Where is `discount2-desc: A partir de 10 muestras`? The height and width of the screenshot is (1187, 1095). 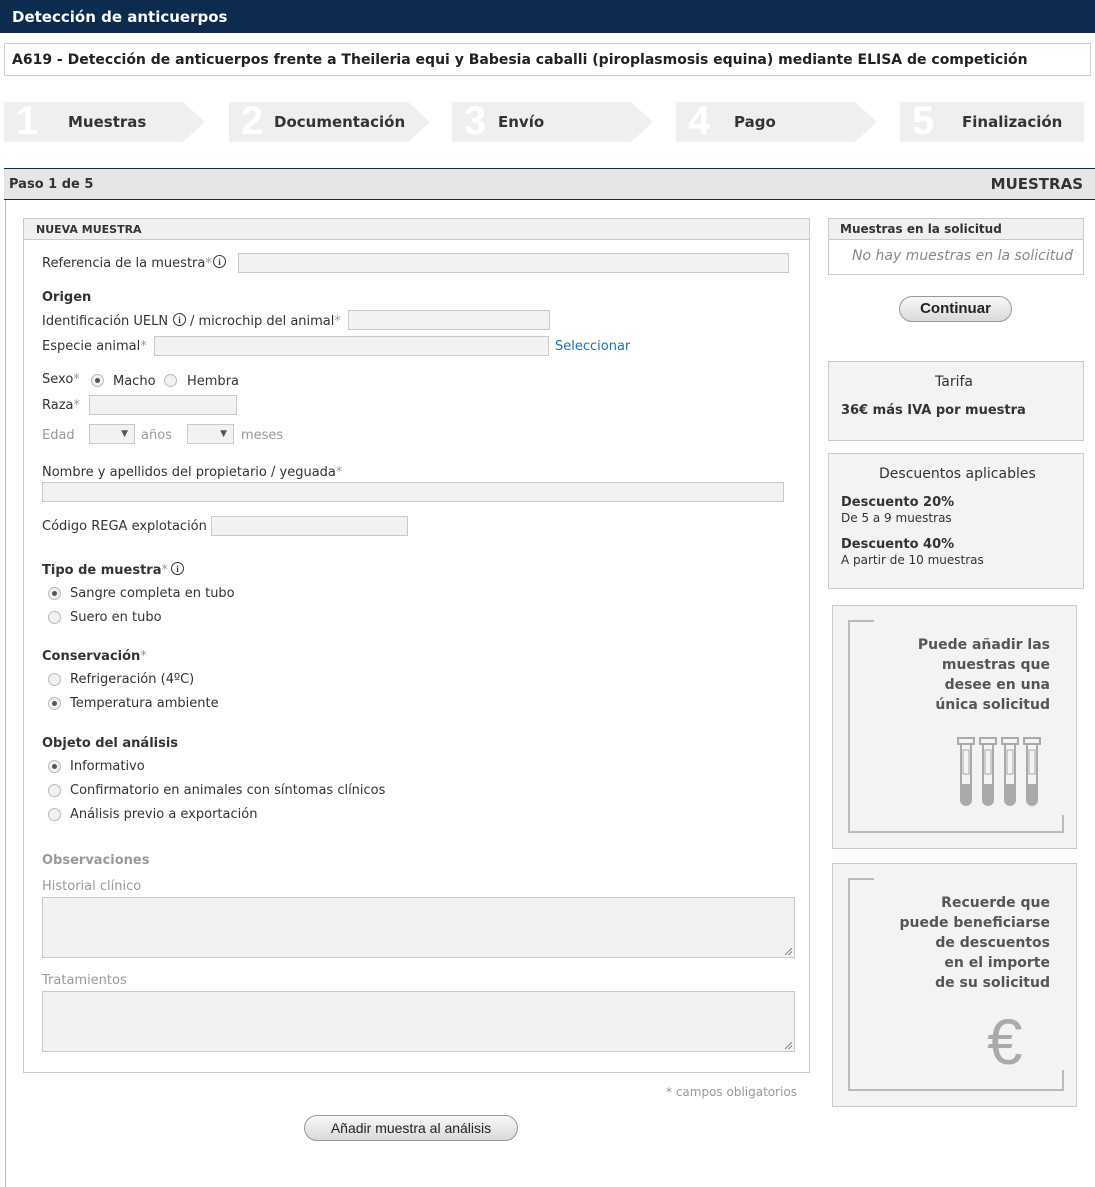
discount2-desc: A partir de 10 muestras is located at coordinates (912, 560).